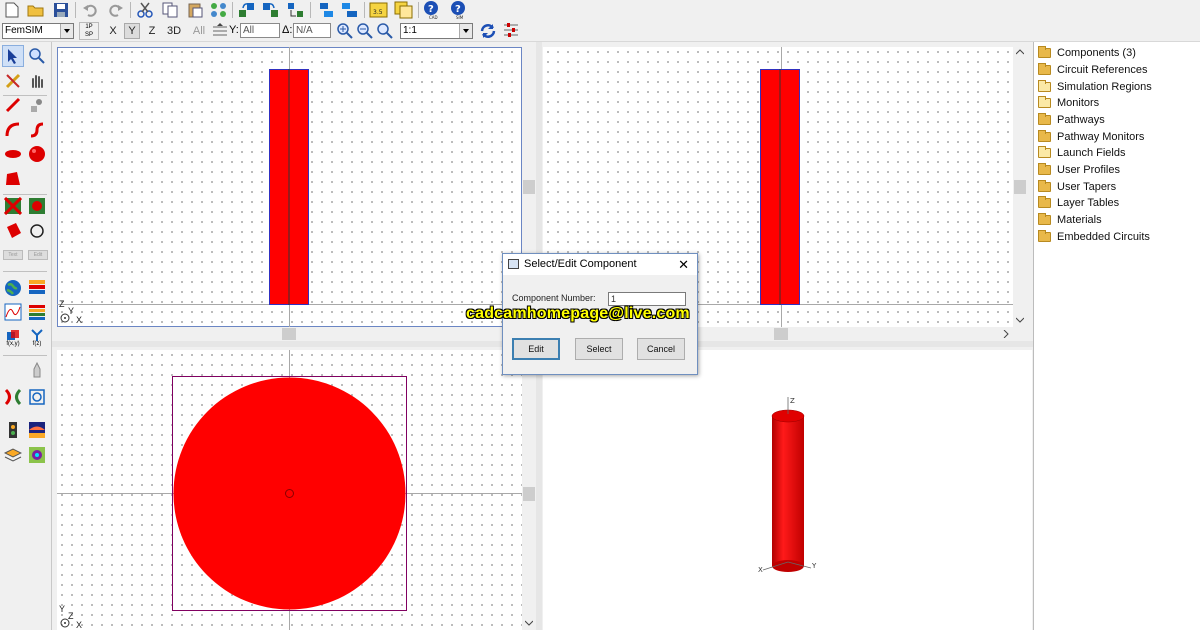 The height and width of the screenshot is (630, 1200). I want to click on dialog-titlebar: Select/Edit Component ✕, so click(600, 264).